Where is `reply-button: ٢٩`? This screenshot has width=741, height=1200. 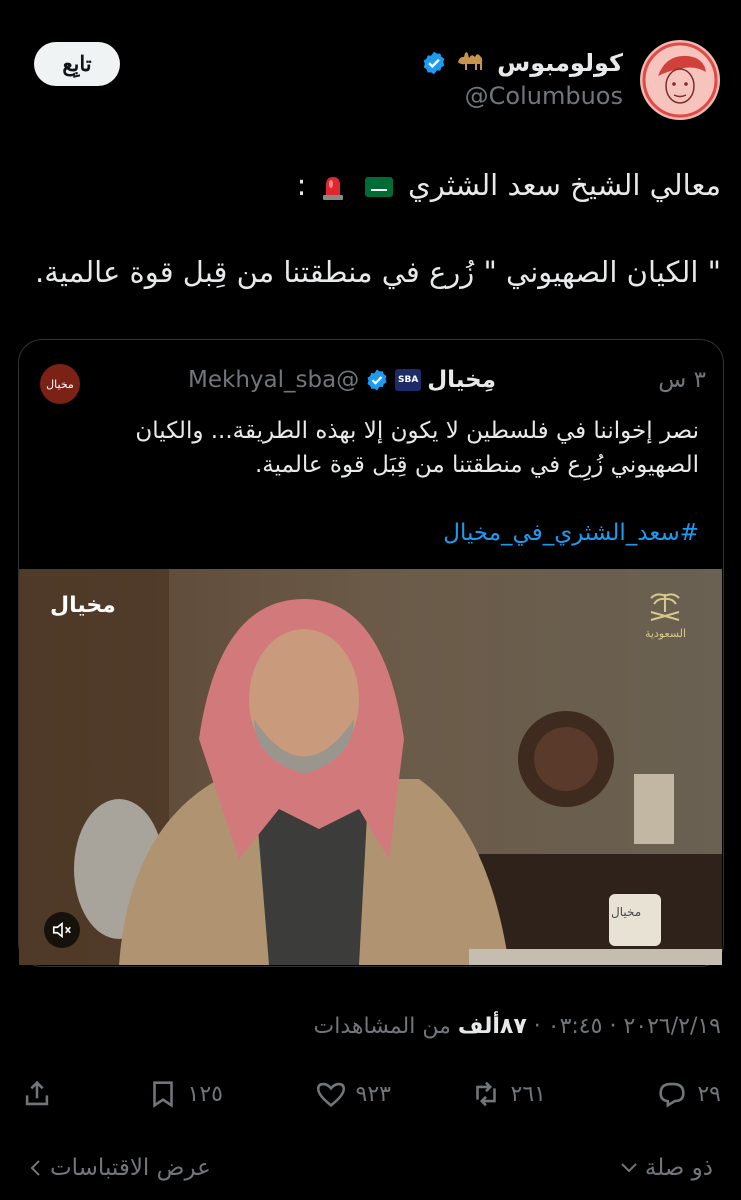 reply-button: ٢٩ is located at coordinates (688, 1094).